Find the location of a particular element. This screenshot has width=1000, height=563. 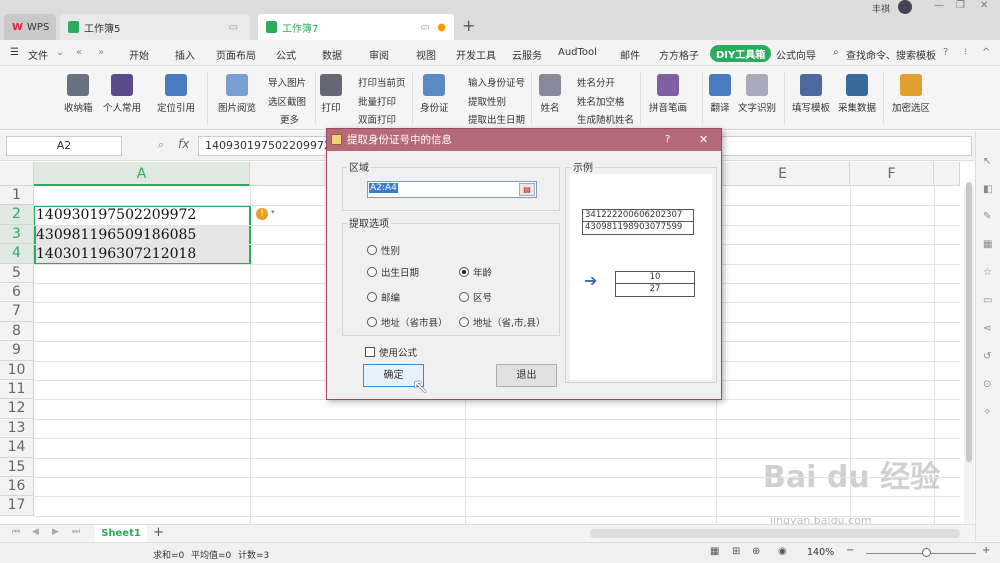

menu-home: 开始 is located at coordinates (139, 54).